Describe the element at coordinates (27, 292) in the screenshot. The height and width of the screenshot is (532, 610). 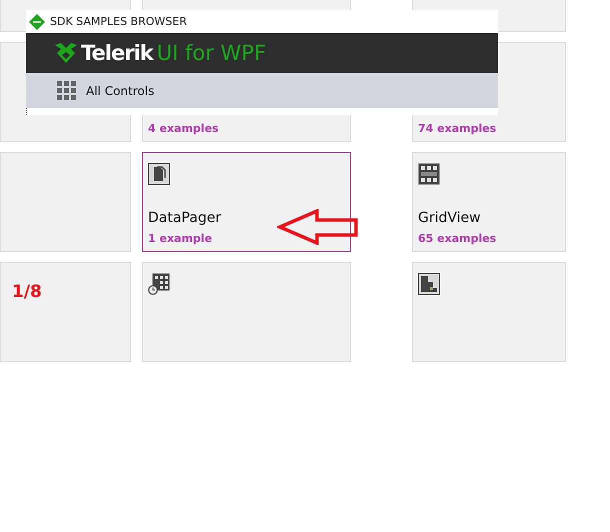
I see `page-annotation: 1/8` at that location.